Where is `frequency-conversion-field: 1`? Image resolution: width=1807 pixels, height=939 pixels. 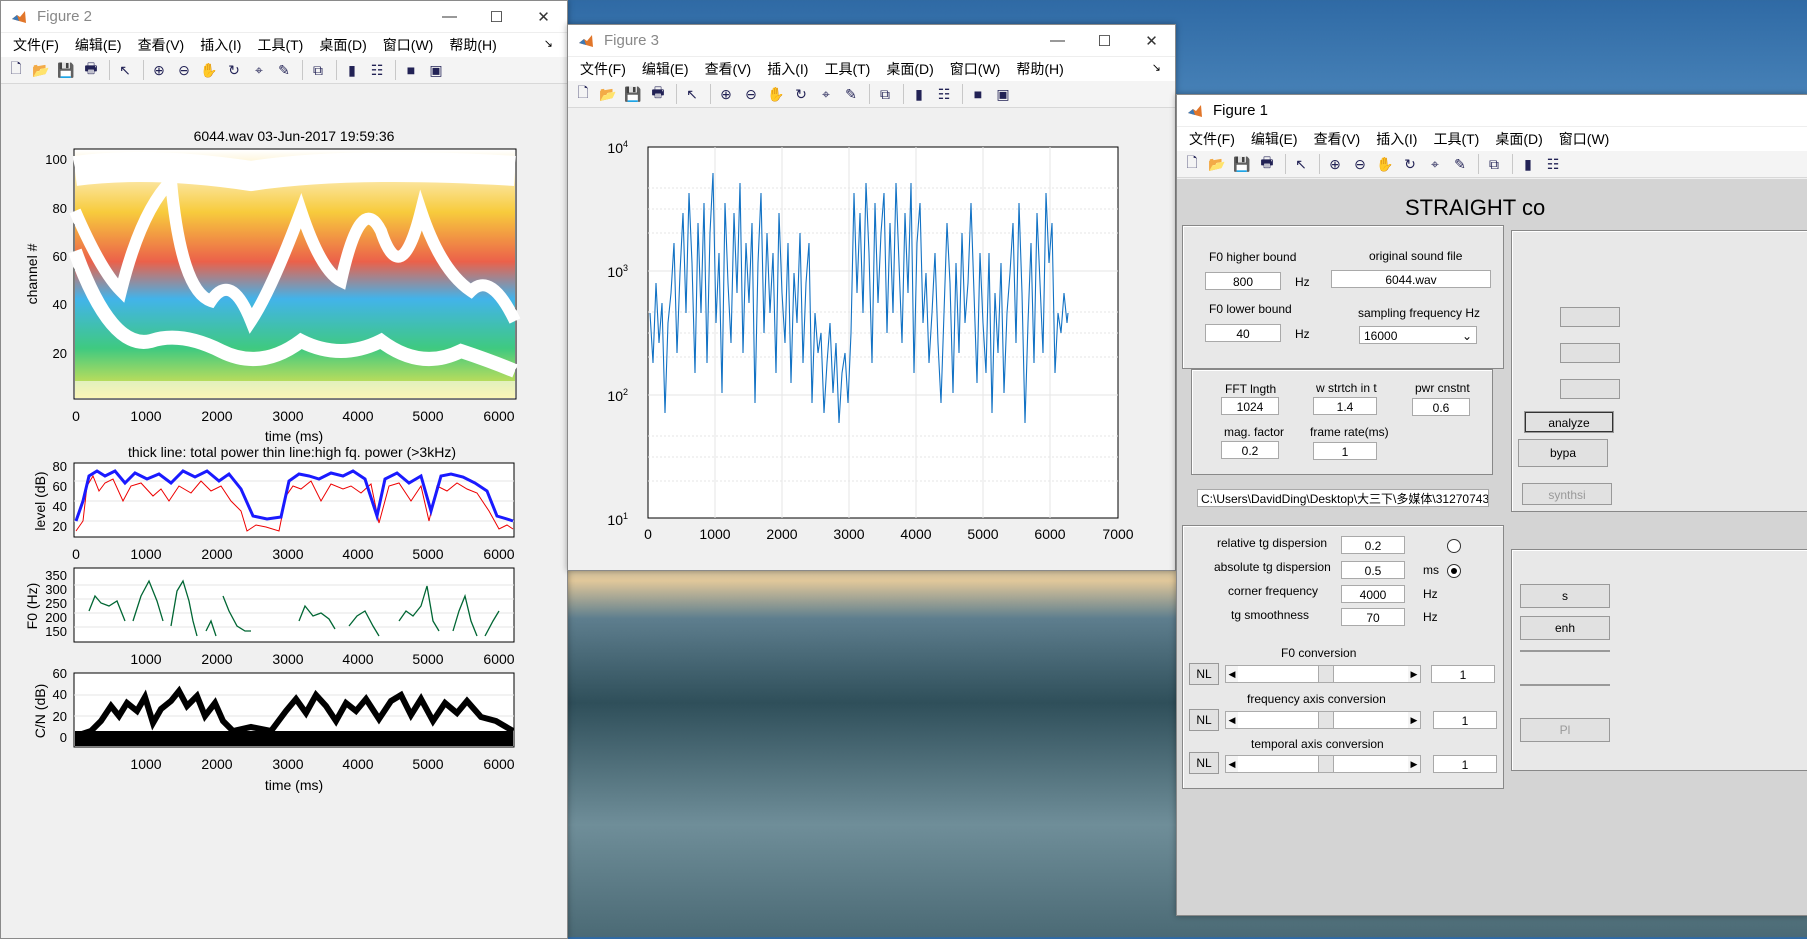
frequency-conversion-field: 1 is located at coordinates (1465, 720).